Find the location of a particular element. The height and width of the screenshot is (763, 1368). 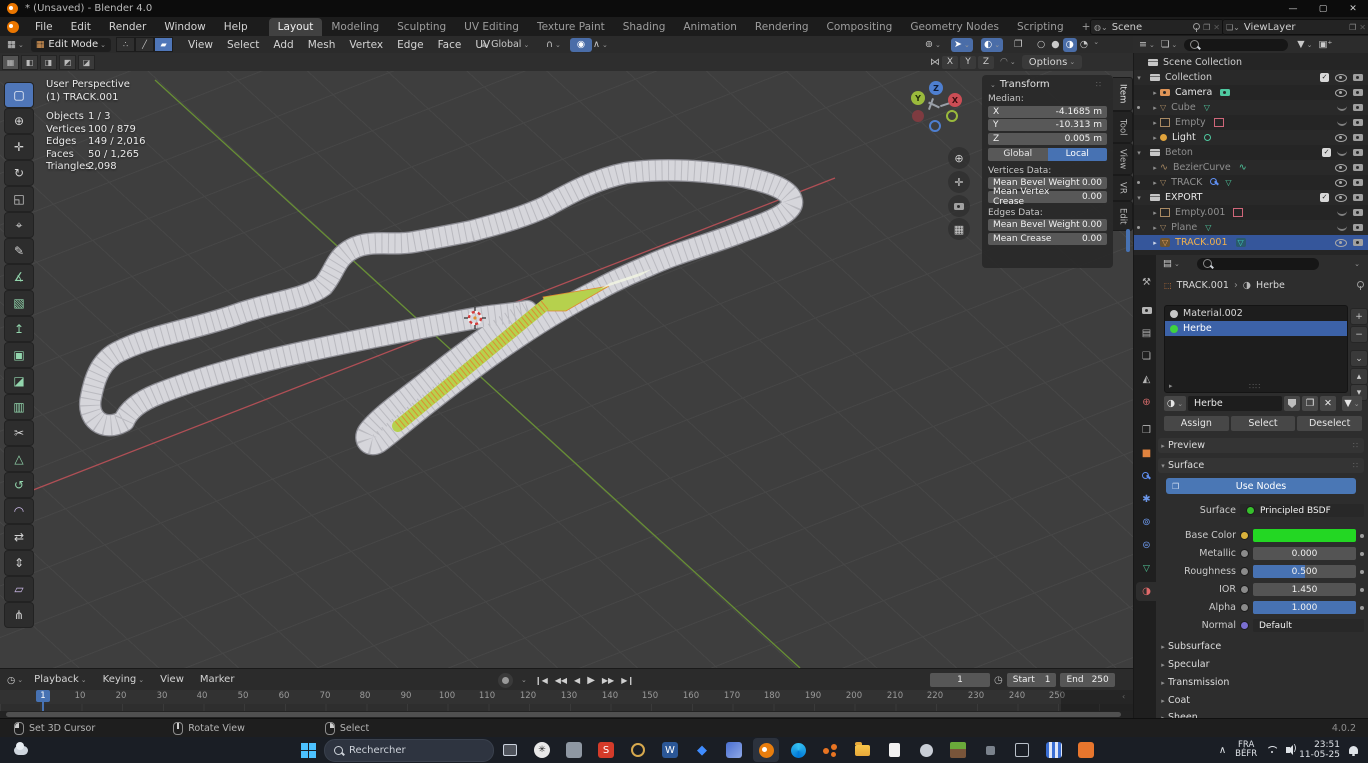

wifi-icon is located at coordinates (1271, 750).